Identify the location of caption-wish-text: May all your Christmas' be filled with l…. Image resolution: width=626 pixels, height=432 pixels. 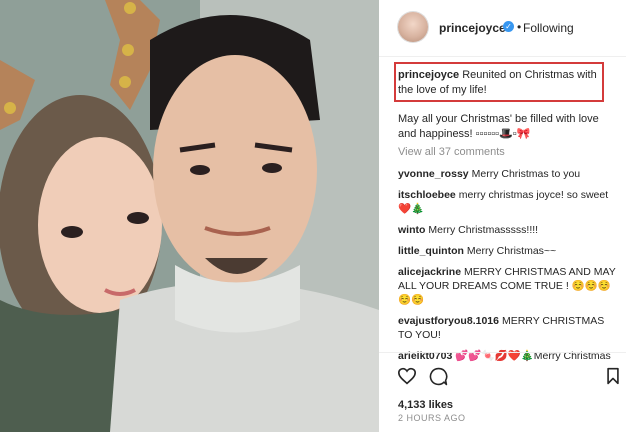
(498, 126).